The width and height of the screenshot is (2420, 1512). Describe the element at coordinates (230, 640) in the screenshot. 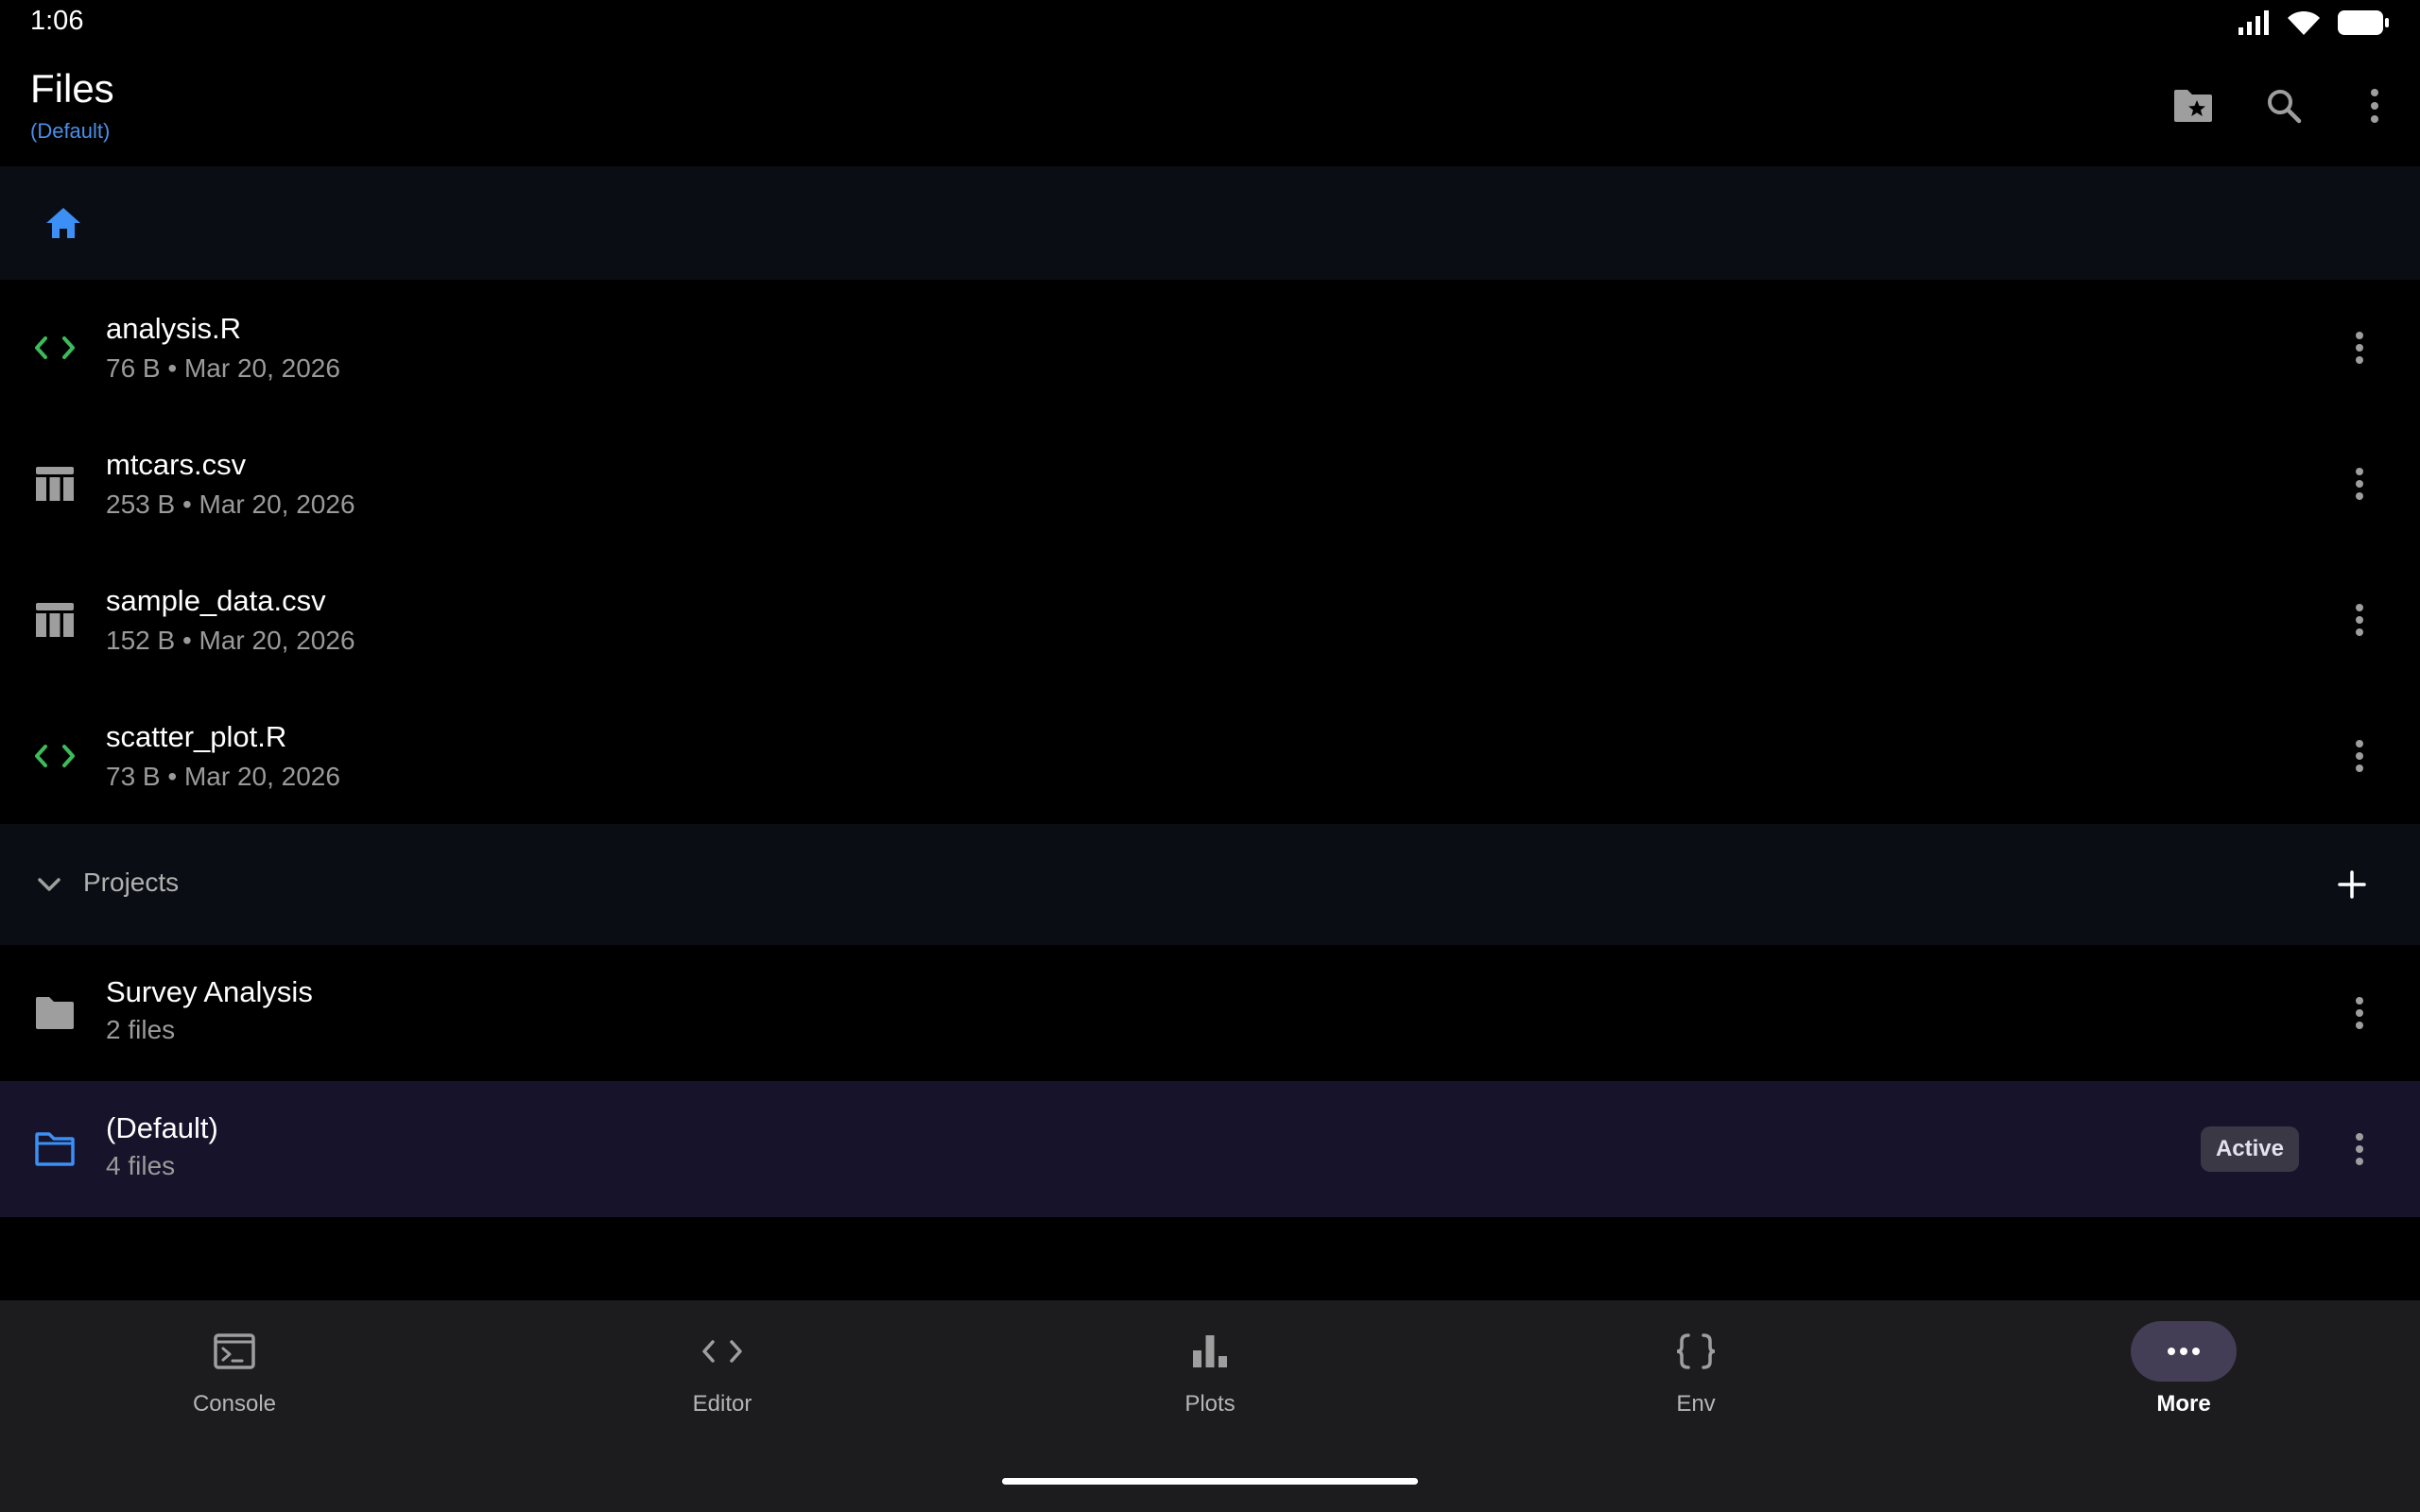

I see `file-meta: 152 B • Mar 20, 2026` at that location.